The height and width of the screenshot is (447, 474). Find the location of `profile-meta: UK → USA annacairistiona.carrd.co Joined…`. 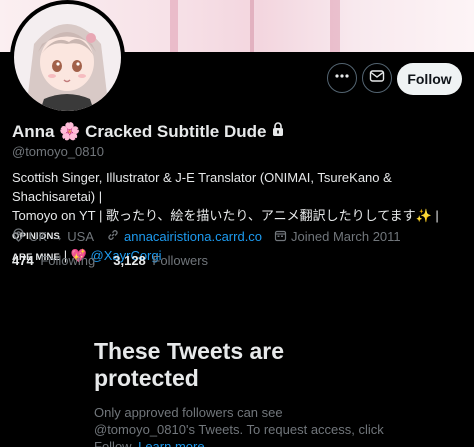

profile-meta: UK → USA annacairistiona.carrd.co Joined… is located at coordinates (206, 236).